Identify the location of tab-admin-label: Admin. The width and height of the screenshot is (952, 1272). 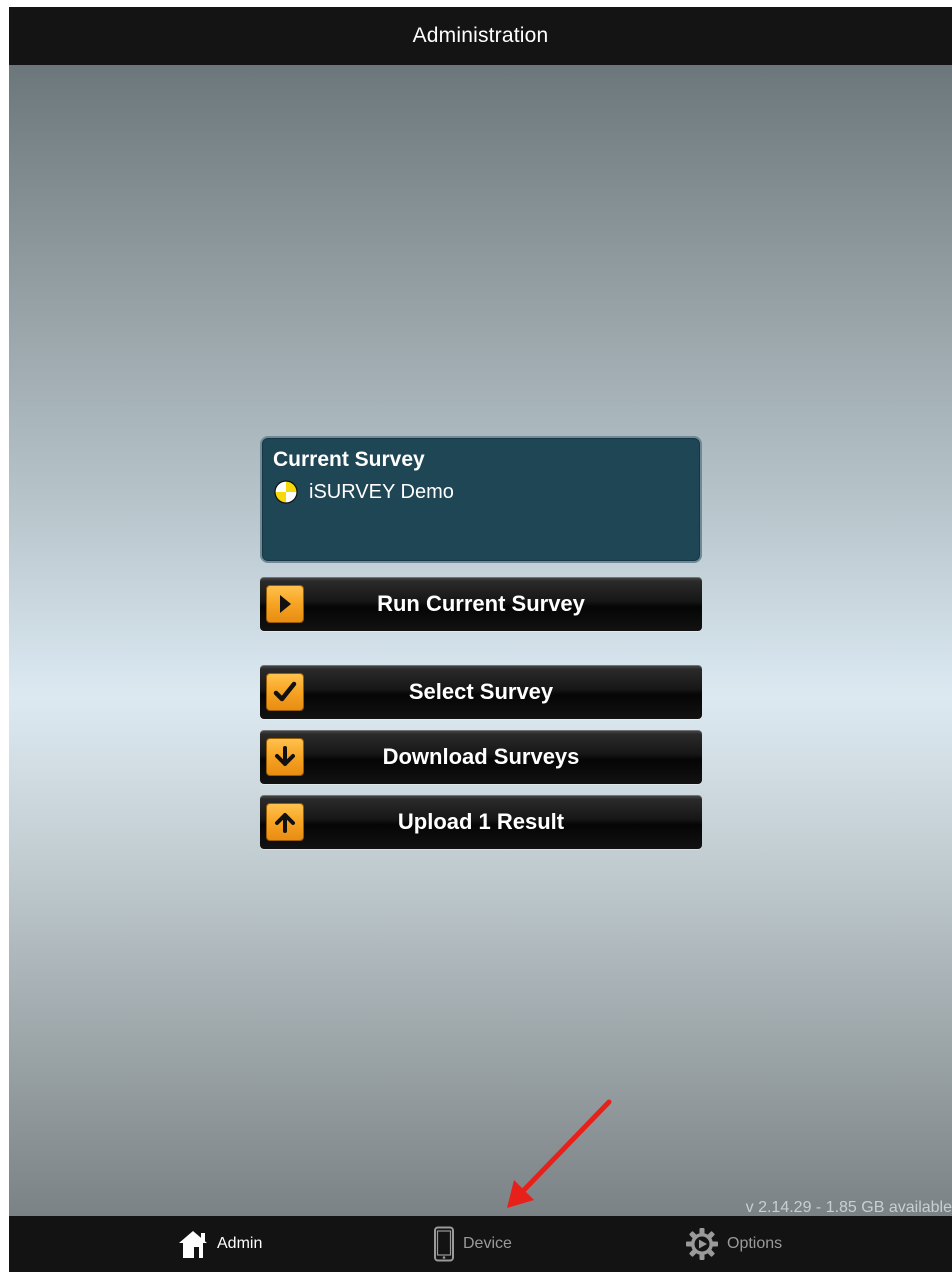
(240, 1243).